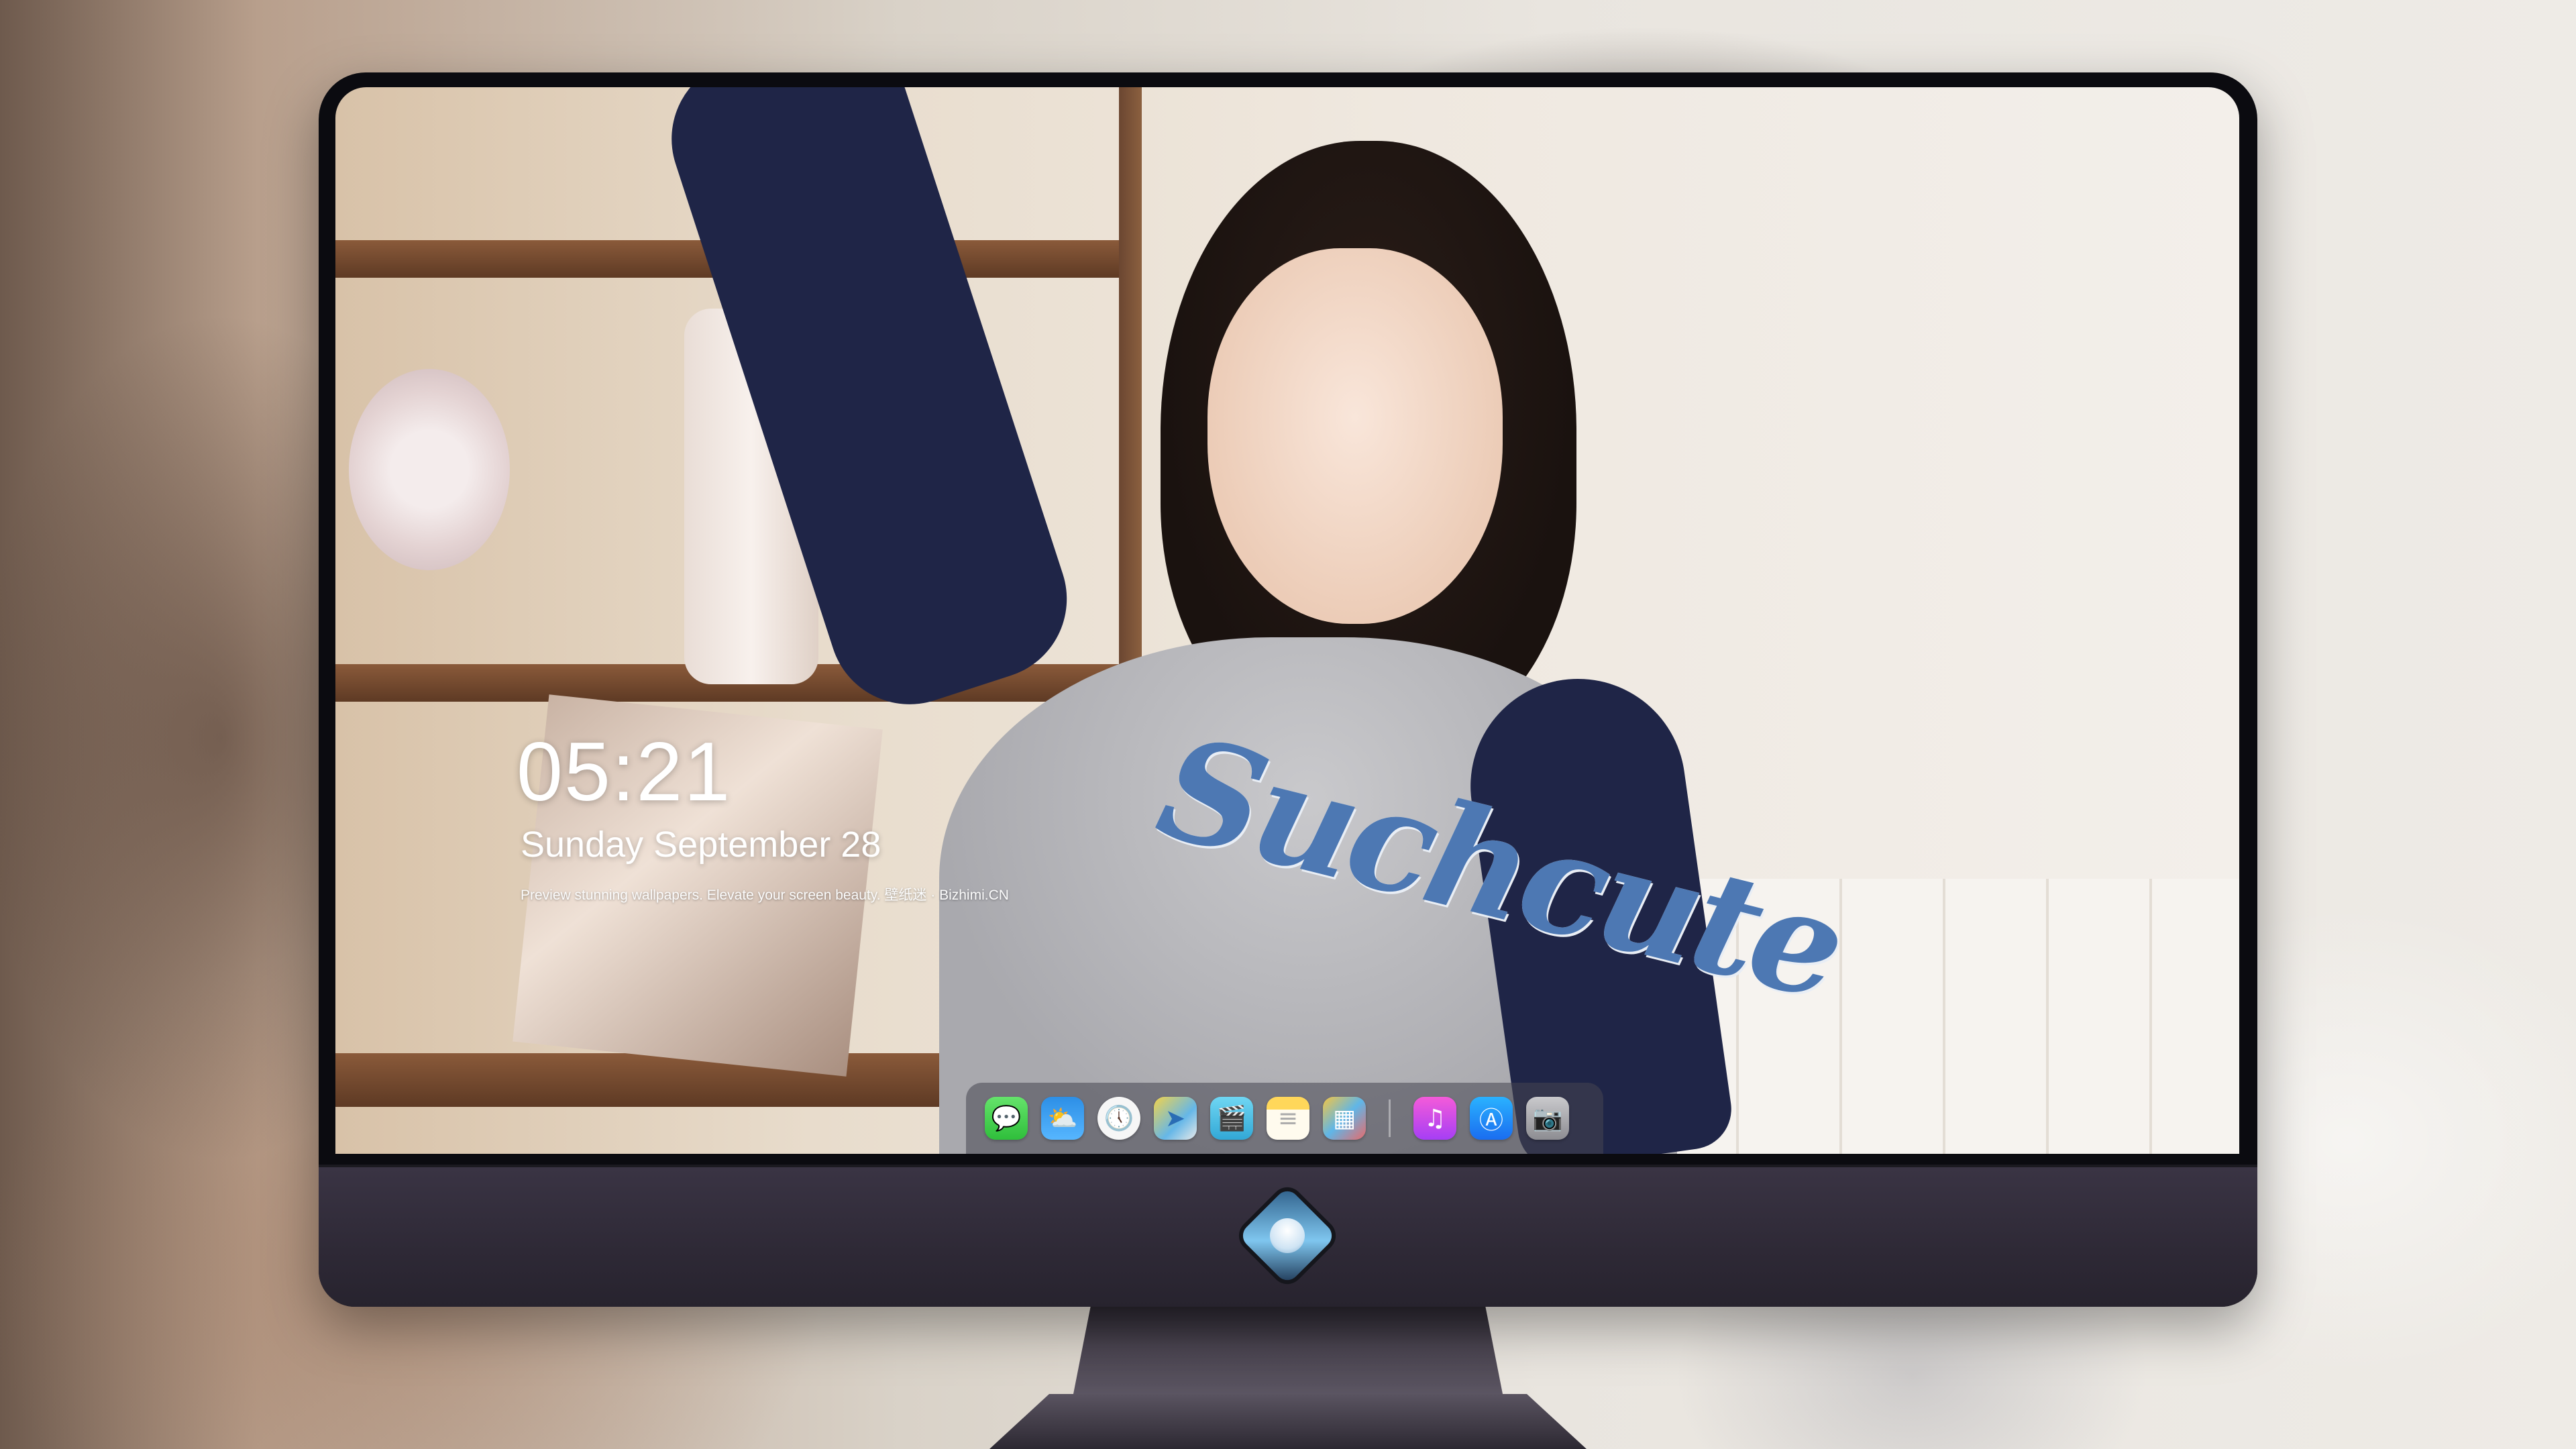  Describe the element at coordinates (429, 469) in the screenshot. I see `wallpaper-plate` at that location.